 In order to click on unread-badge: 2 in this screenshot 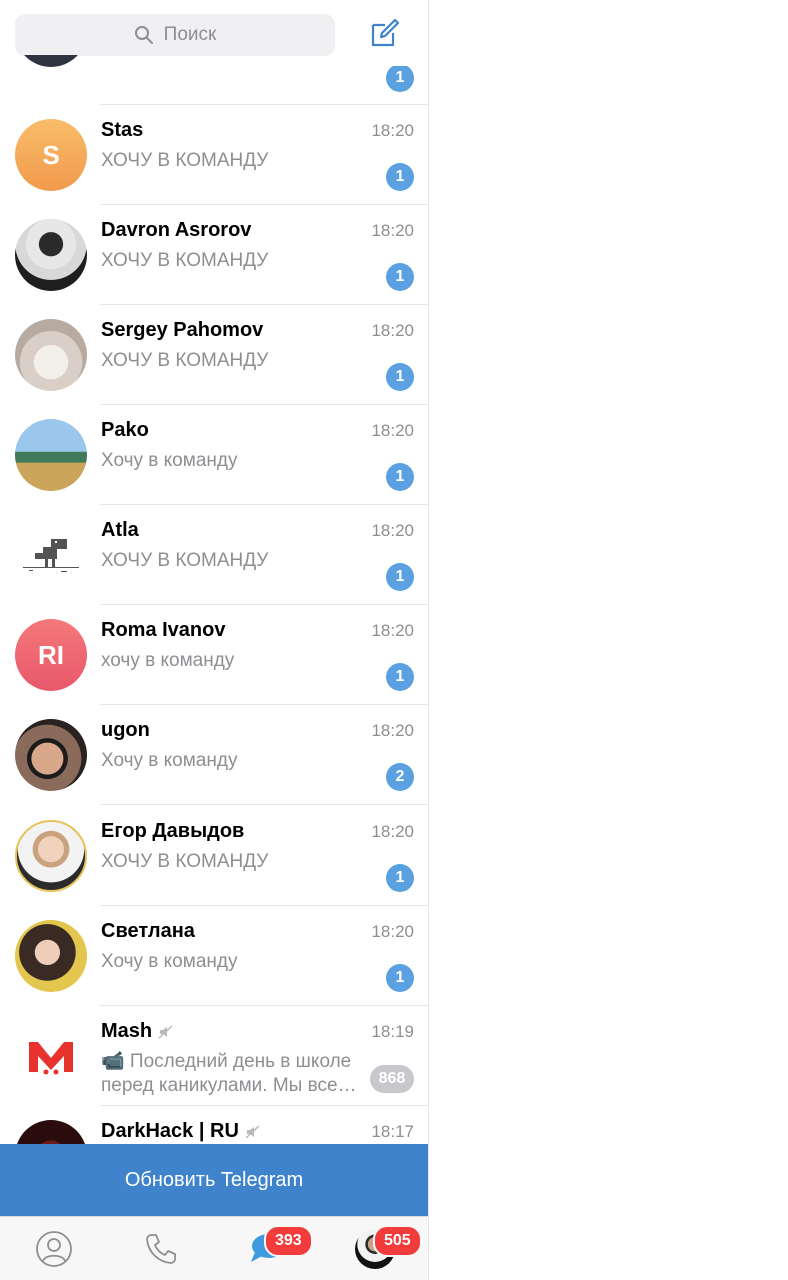, I will do `click(400, 777)`.